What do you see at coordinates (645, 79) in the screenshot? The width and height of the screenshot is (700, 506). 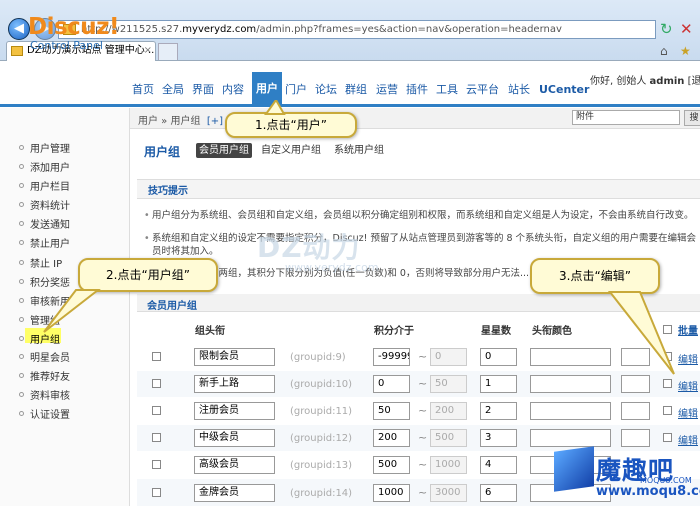 I see `greeting: 你好, 创始人 admin [退出]` at bounding box center [645, 79].